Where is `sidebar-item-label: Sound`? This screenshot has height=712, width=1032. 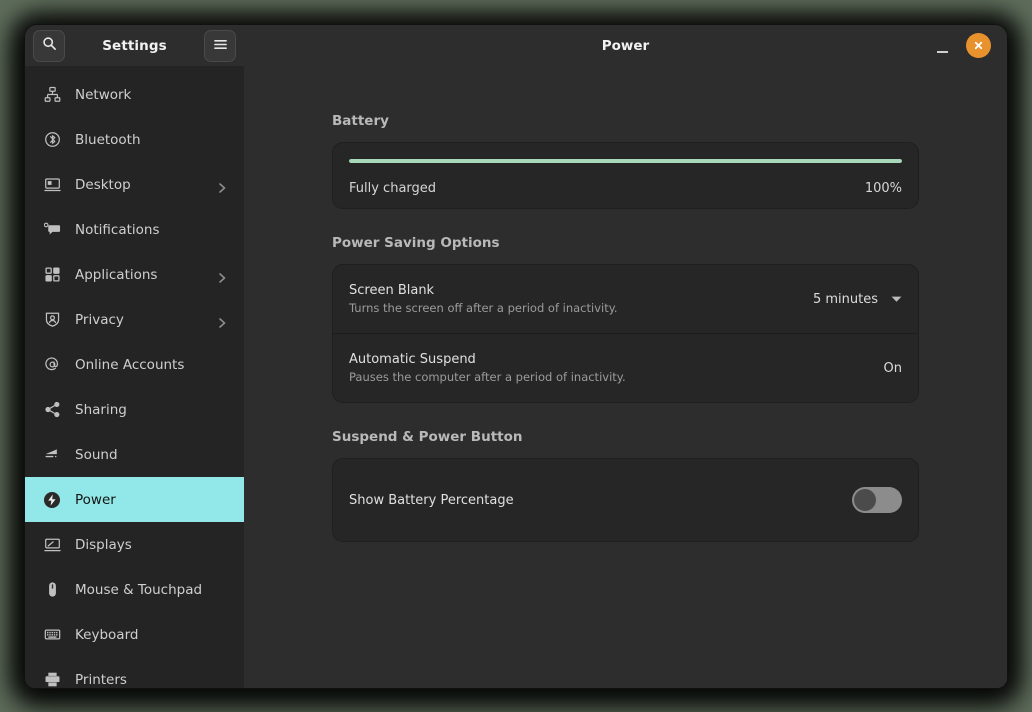
sidebar-item-label: Sound is located at coordinates (96, 454).